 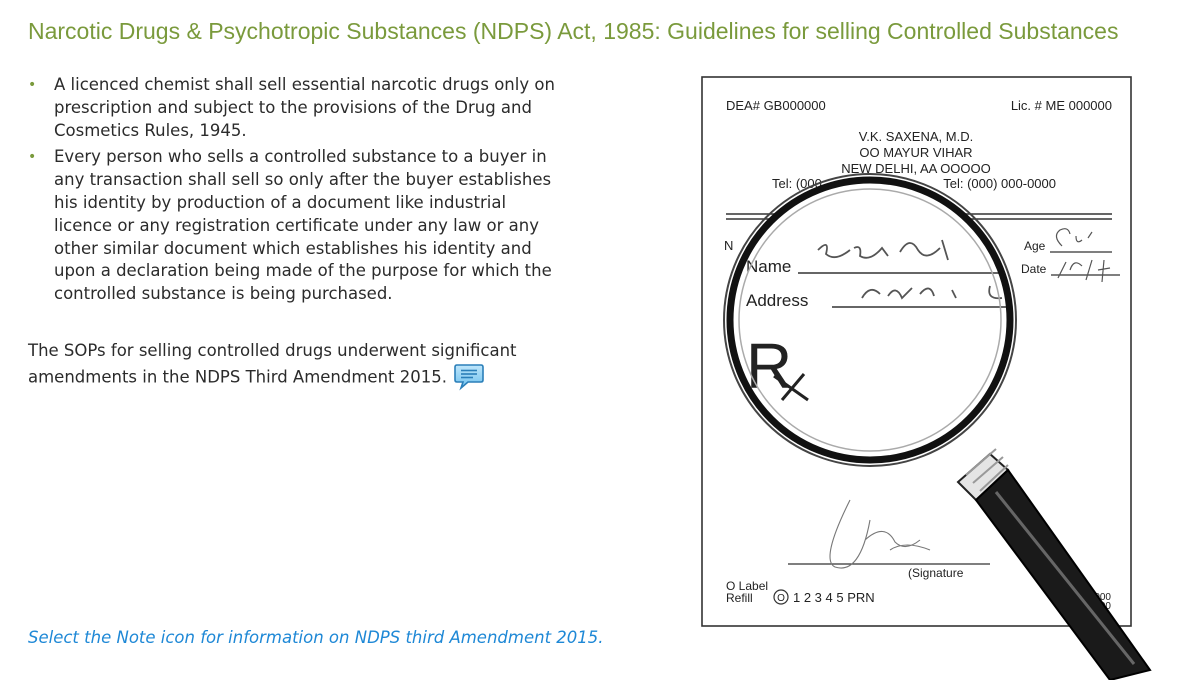 What do you see at coordinates (1061, 105) in the screenshot?
I see `licence-number: Lic. # ME 000000` at bounding box center [1061, 105].